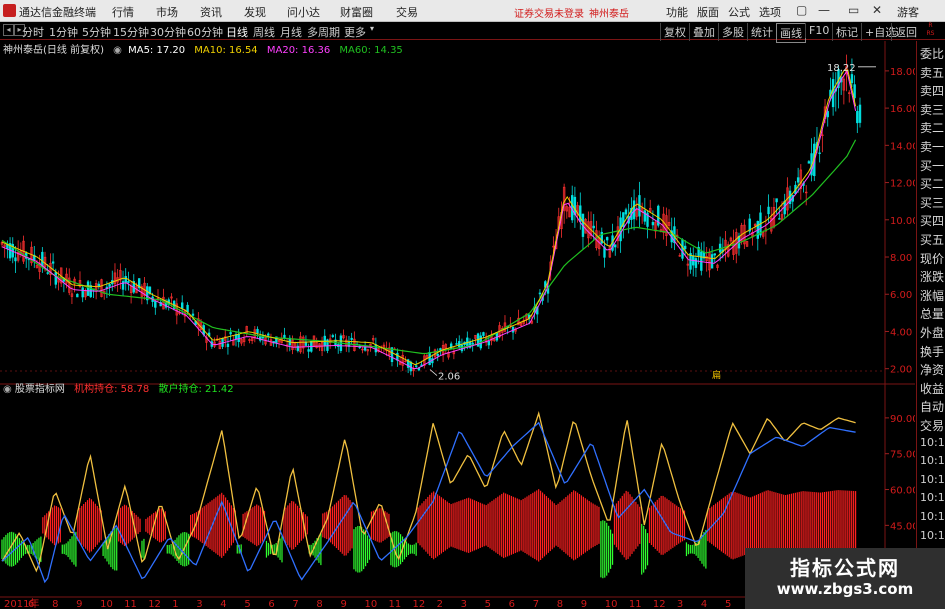  I want to click on tab-5min: 5分钟, so click(96, 32).